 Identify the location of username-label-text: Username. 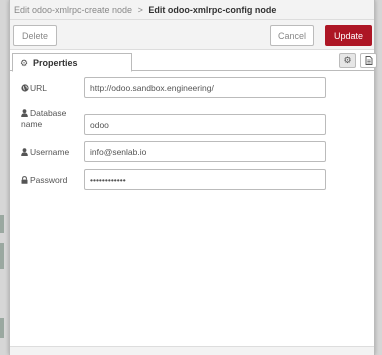
(50, 152).